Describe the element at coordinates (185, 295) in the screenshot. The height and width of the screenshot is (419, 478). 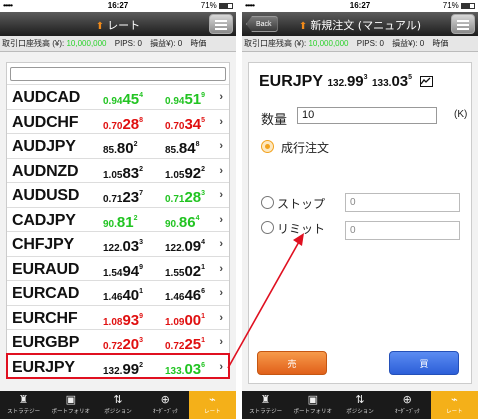
I see `rate-ask: 1.46466` at that location.